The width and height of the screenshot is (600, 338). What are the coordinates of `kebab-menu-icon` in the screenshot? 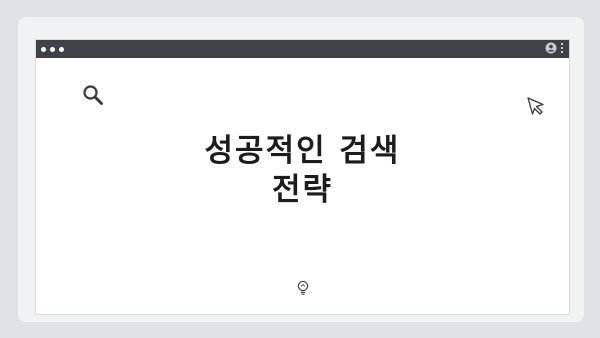 It's located at (562, 48).